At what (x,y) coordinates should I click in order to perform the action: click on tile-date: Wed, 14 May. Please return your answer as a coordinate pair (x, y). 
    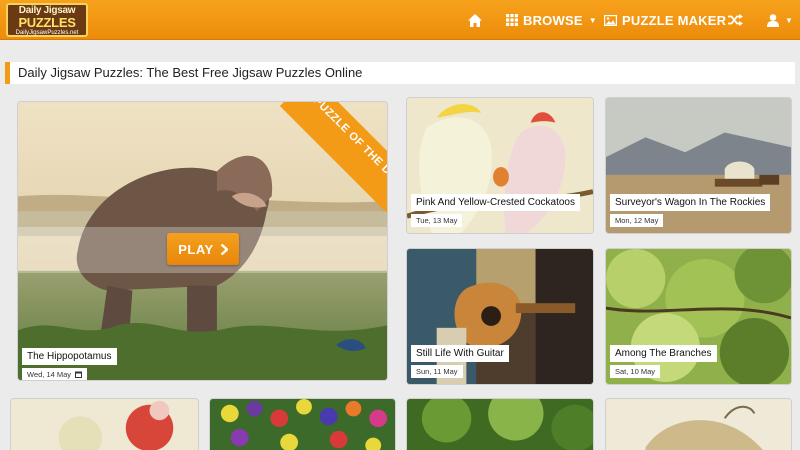
    Looking at the image, I should click on (55, 374).